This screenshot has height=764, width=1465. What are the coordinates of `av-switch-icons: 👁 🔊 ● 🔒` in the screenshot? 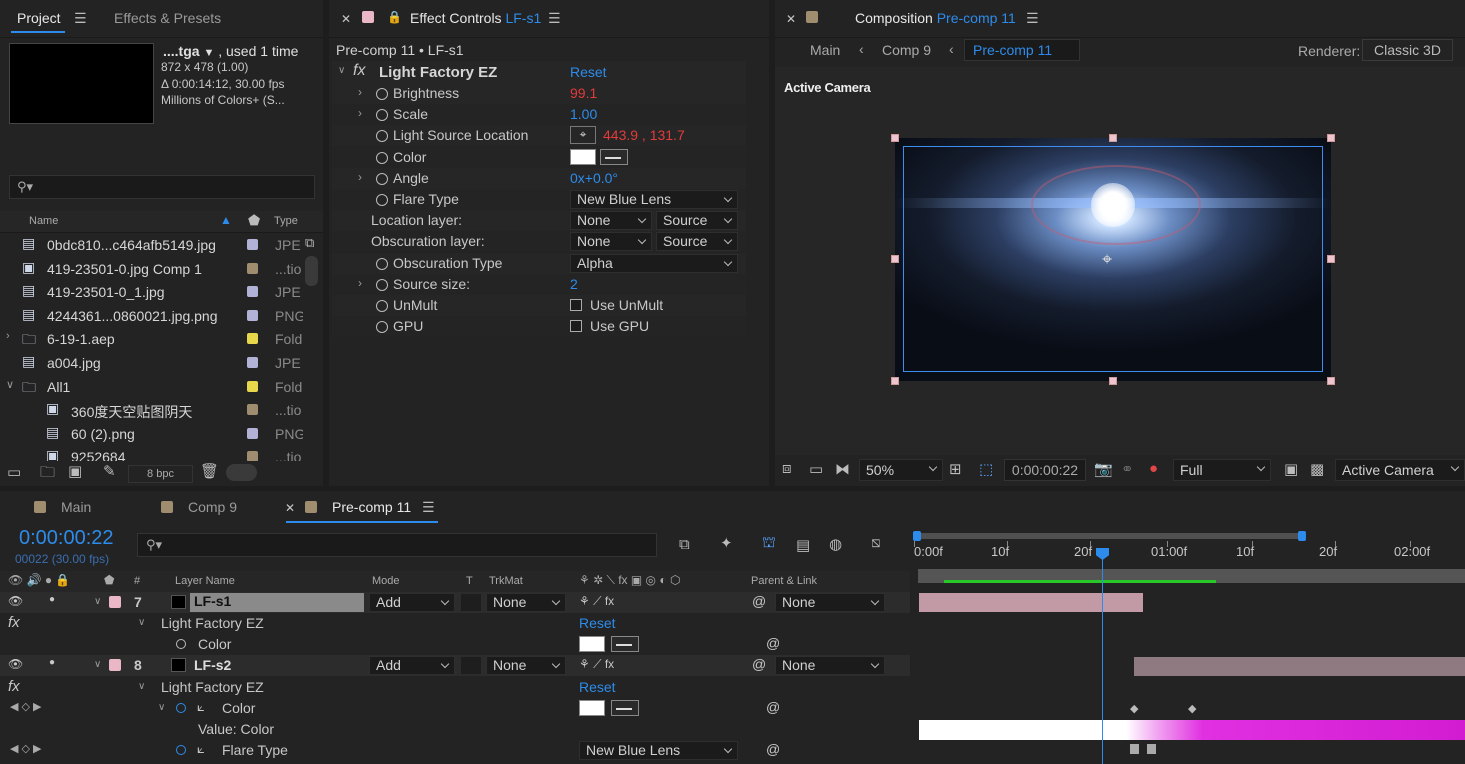 It's located at (39, 580).